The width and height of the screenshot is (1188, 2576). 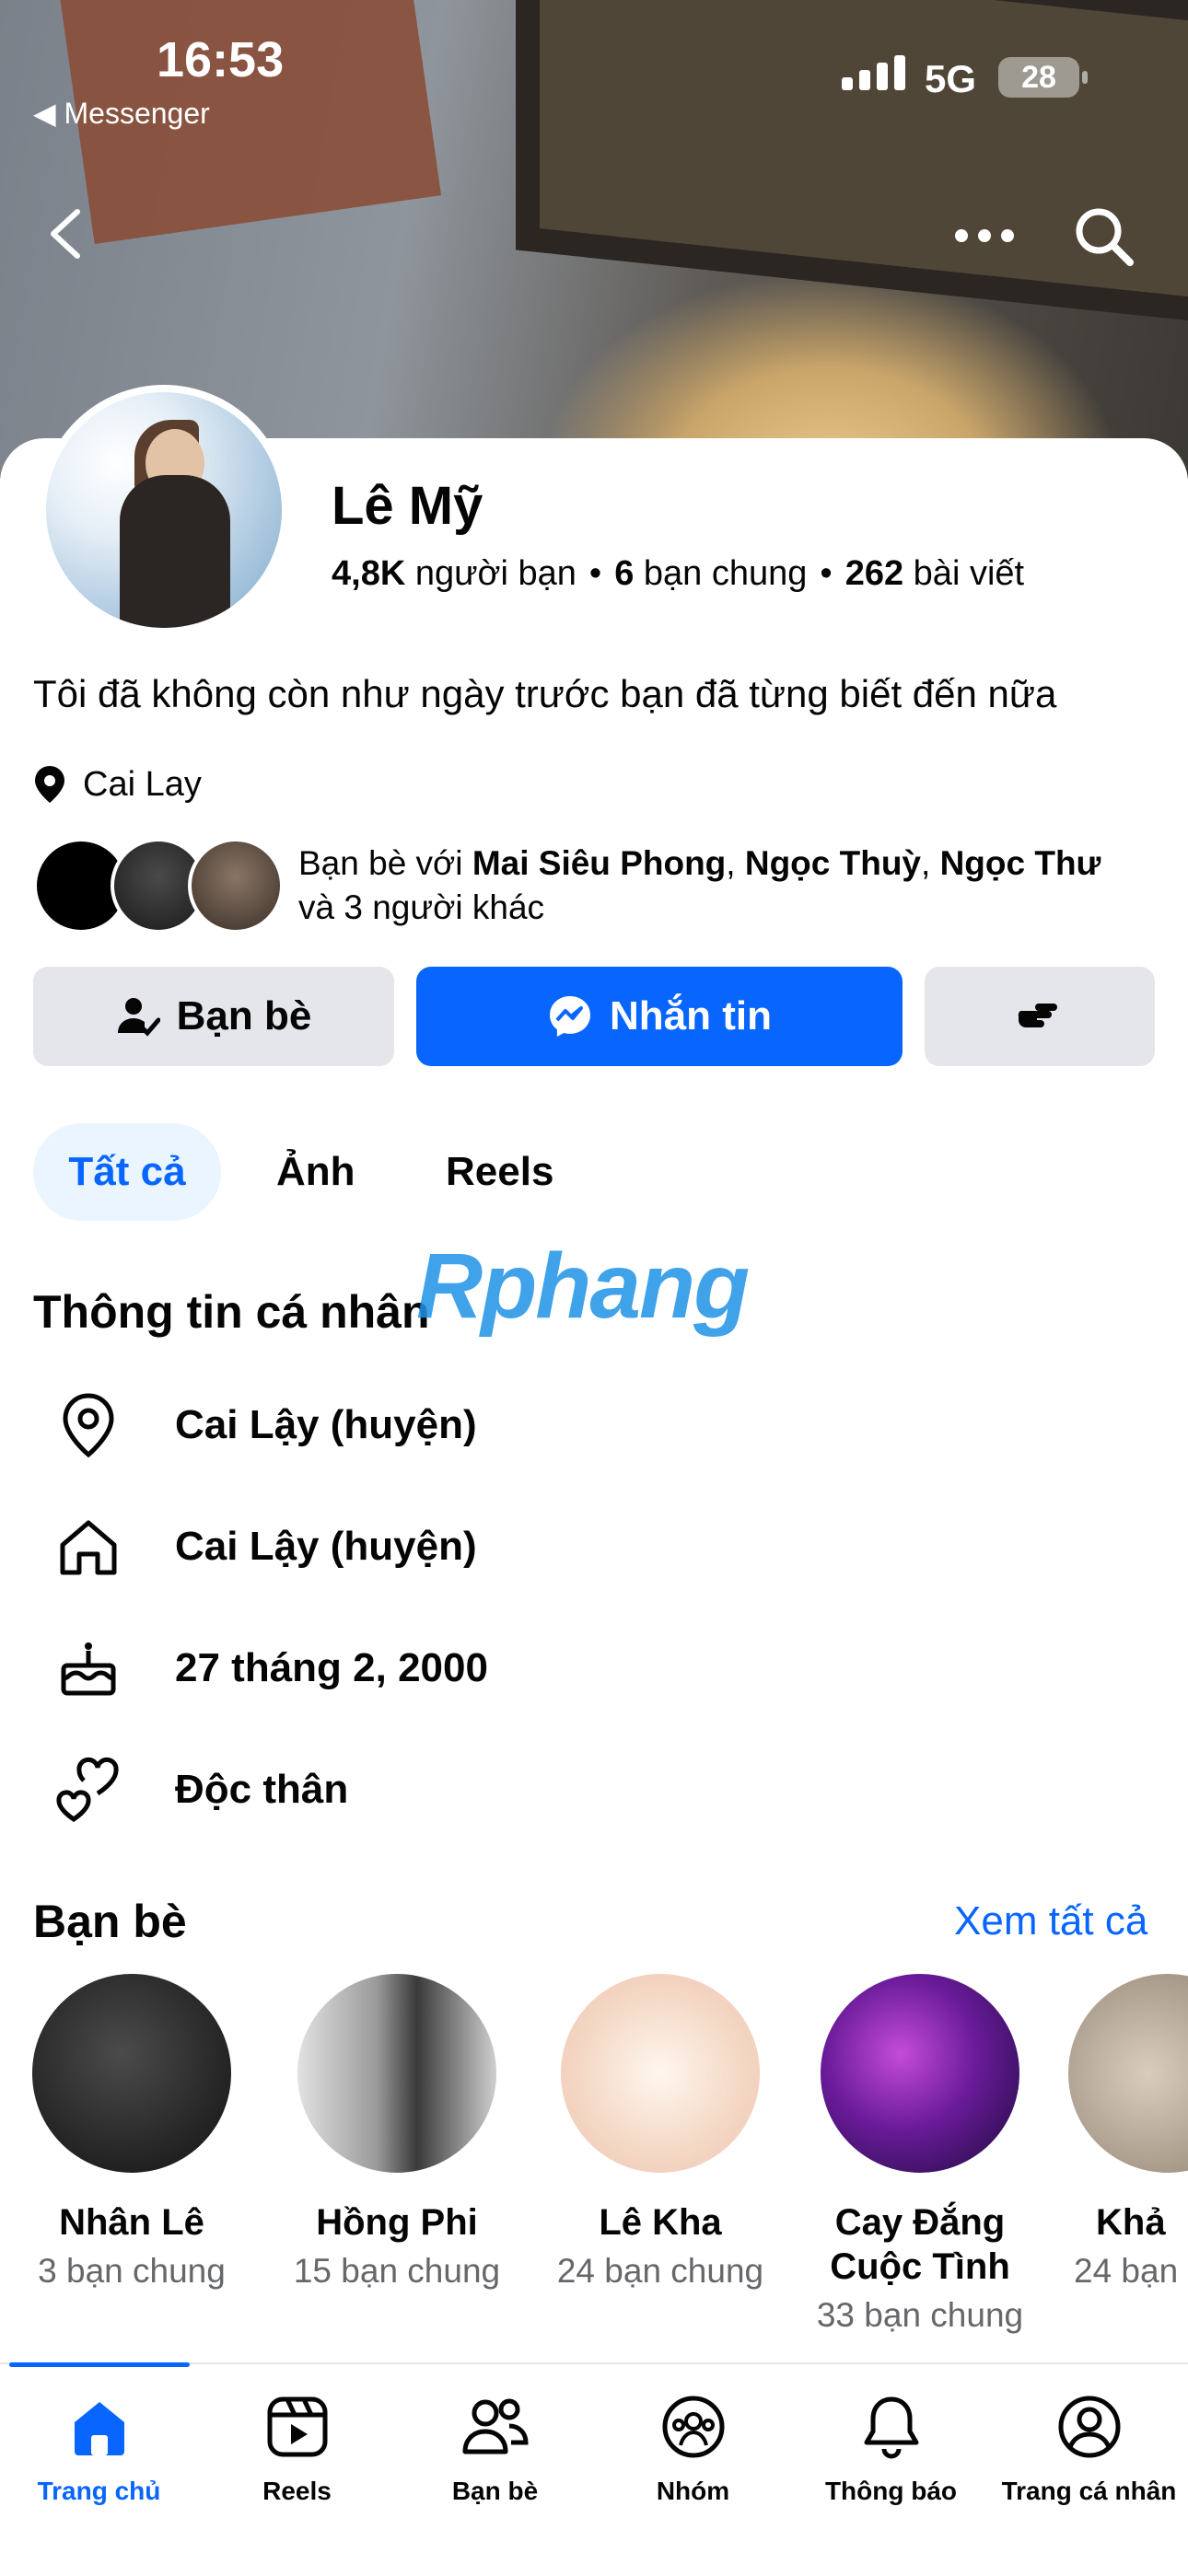 What do you see at coordinates (499, 1172) in the screenshot?
I see `tab-reels: Reels` at bounding box center [499, 1172].